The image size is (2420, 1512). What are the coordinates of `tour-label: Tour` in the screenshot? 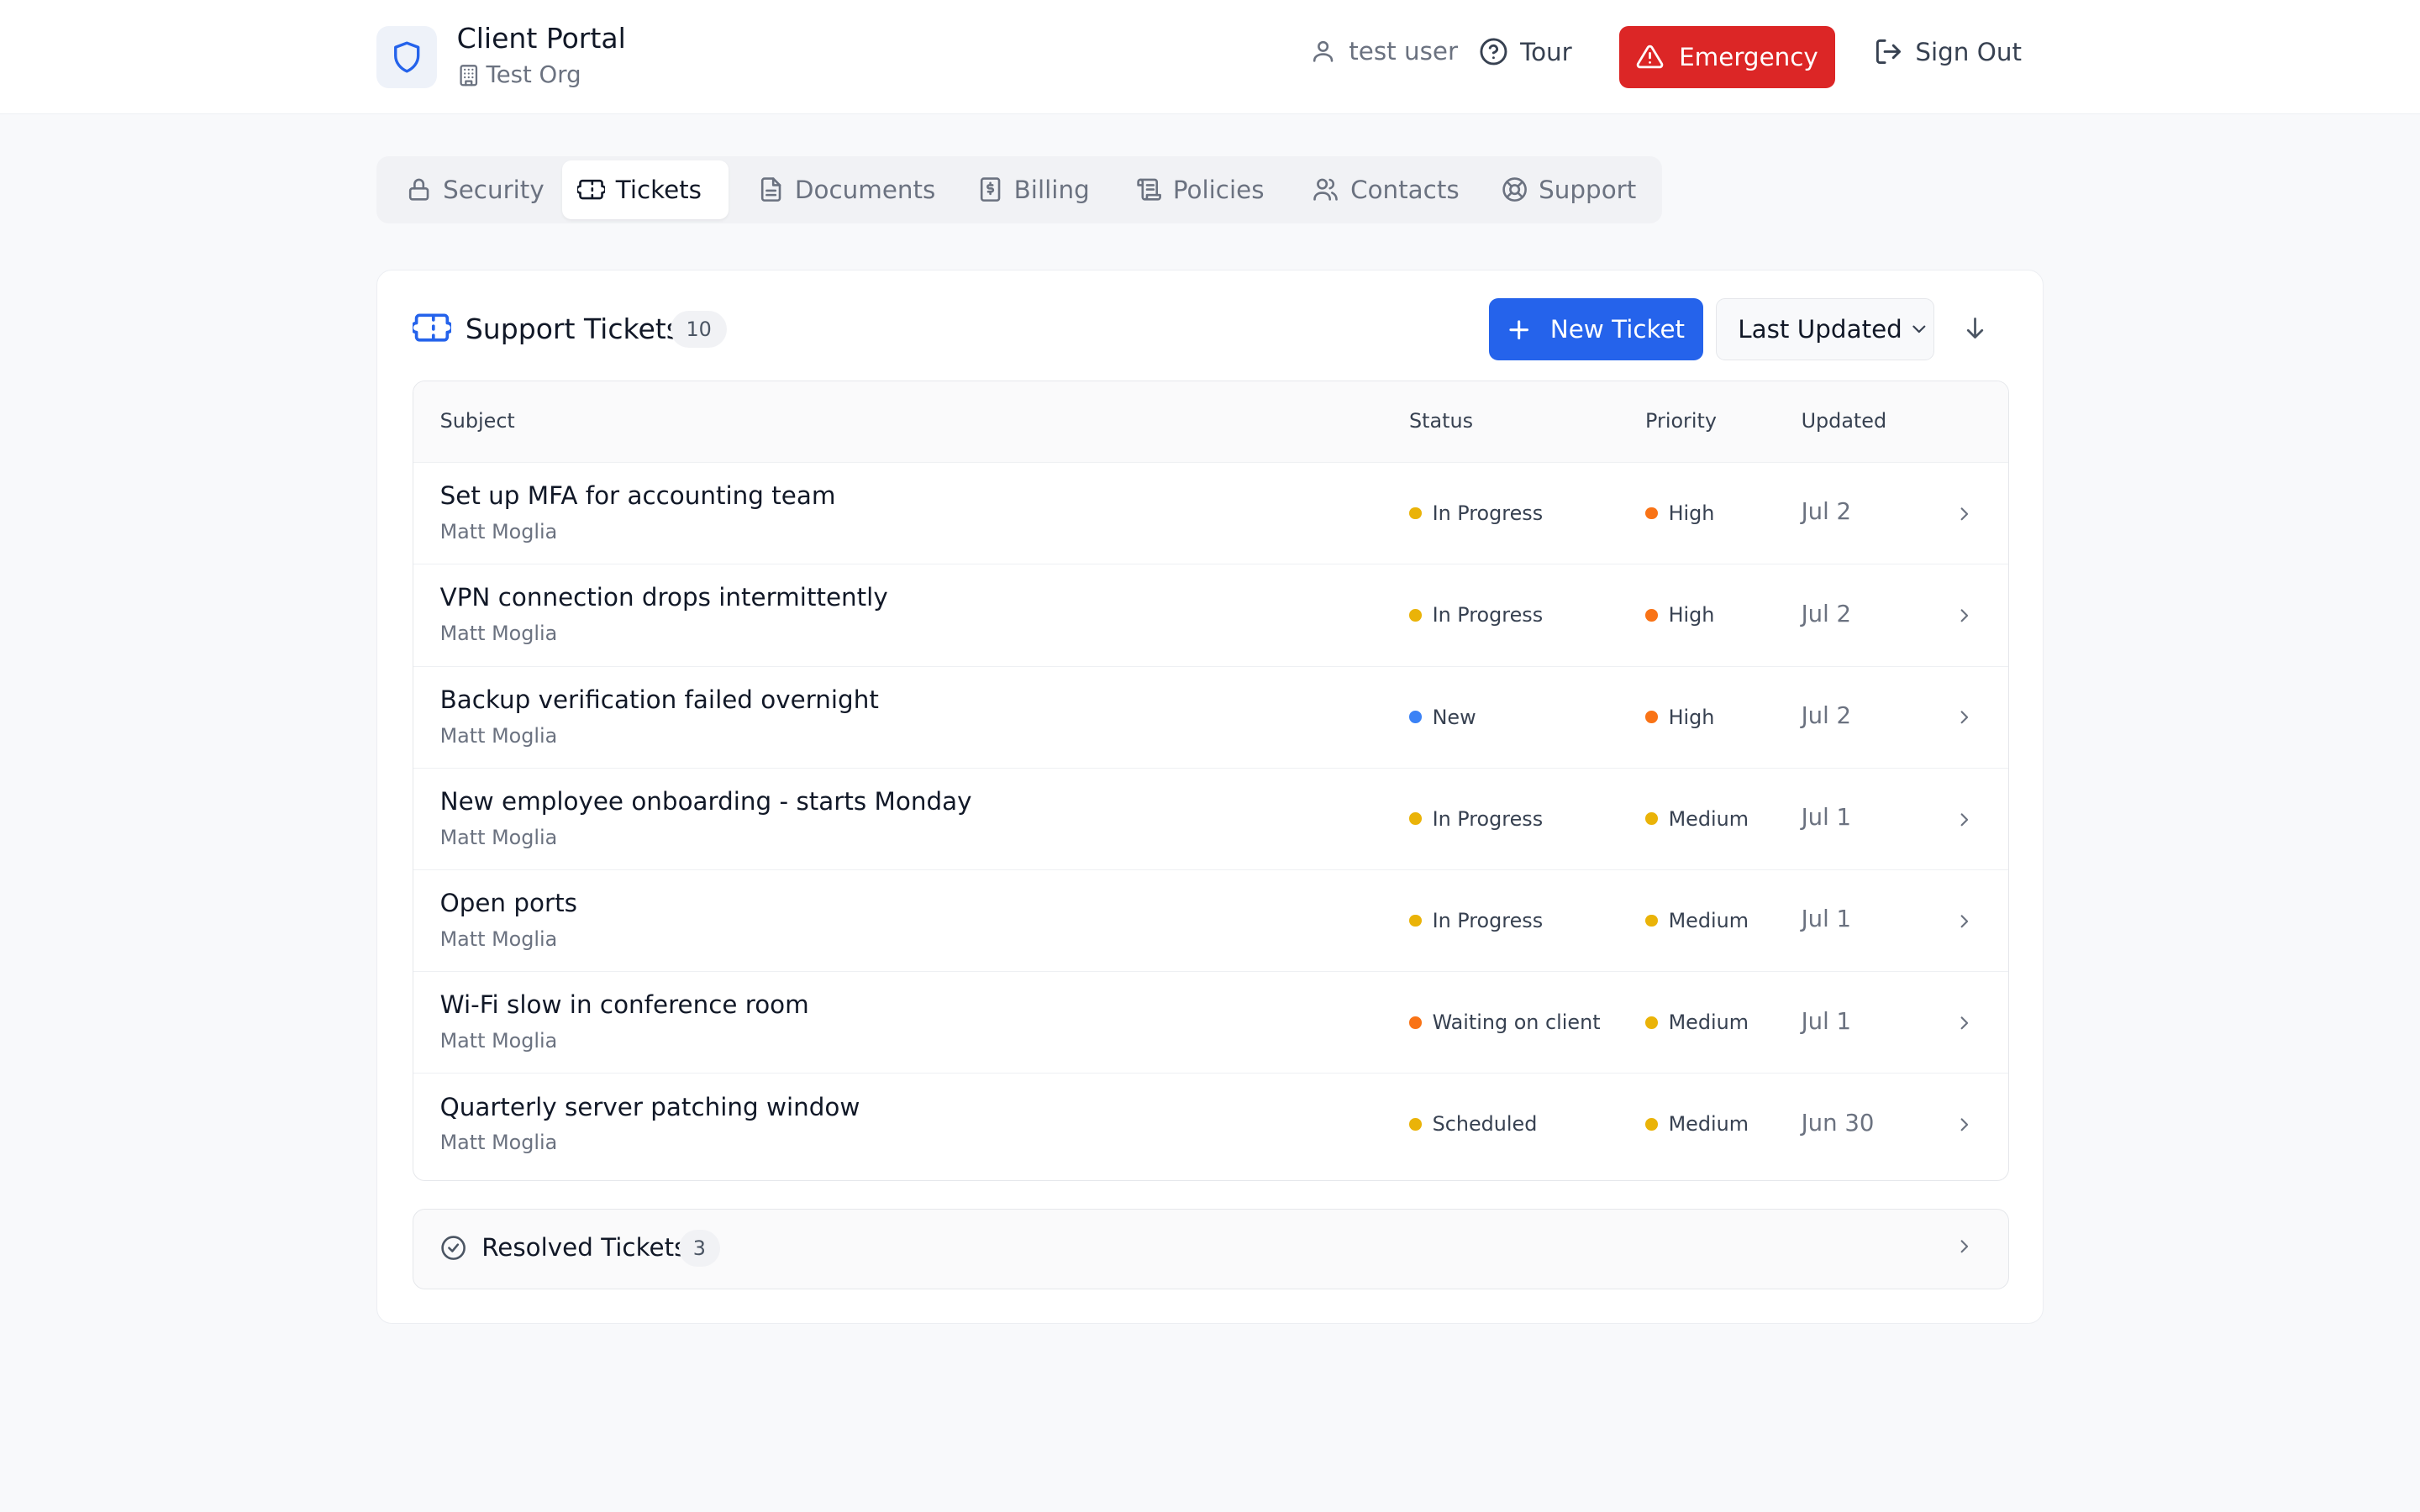 It's located at (1546, 51).